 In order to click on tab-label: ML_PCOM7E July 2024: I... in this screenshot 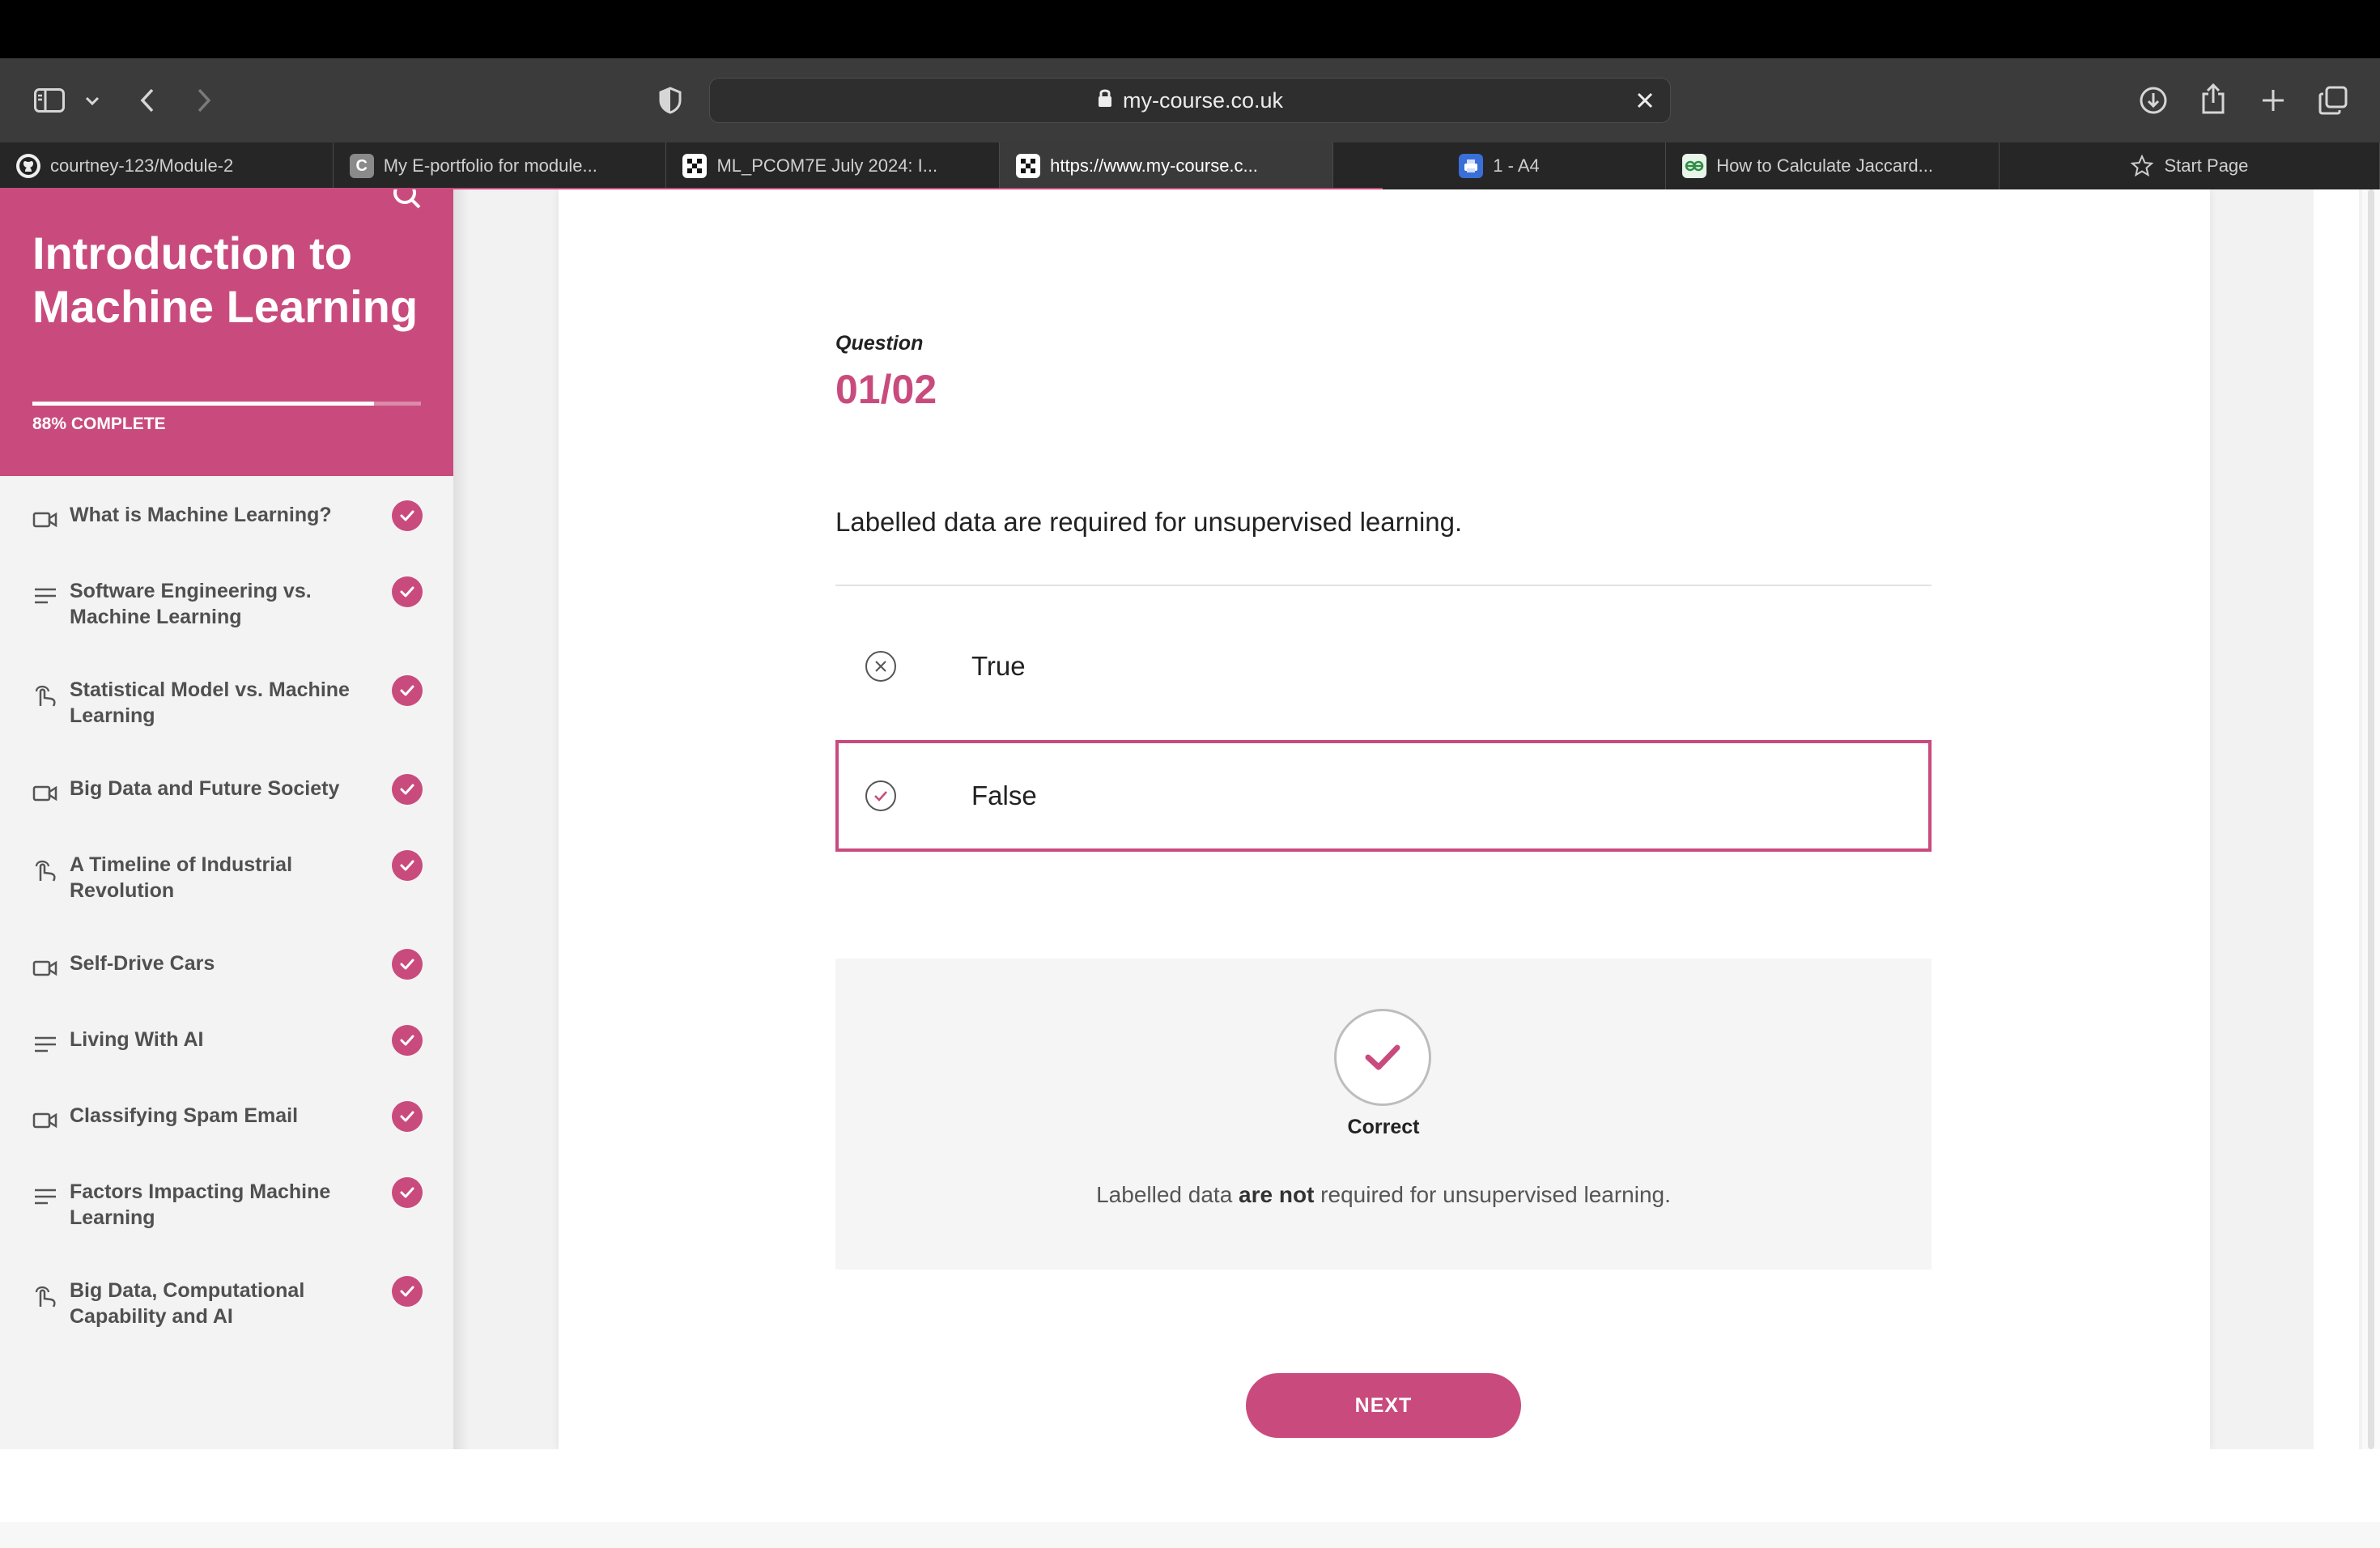, I will do `click(827, 166)`.